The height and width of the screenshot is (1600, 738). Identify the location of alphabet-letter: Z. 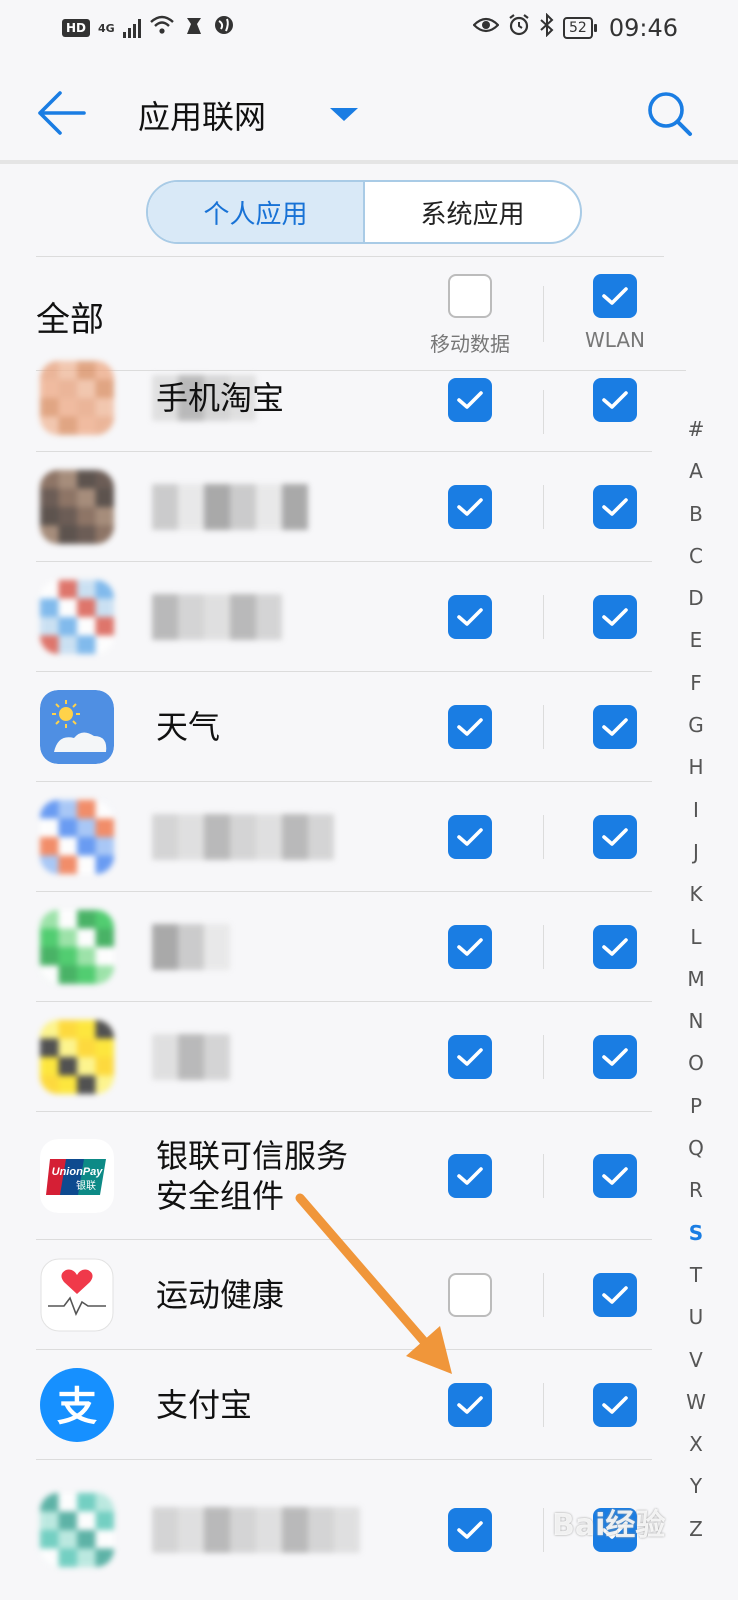
(696, 1529).